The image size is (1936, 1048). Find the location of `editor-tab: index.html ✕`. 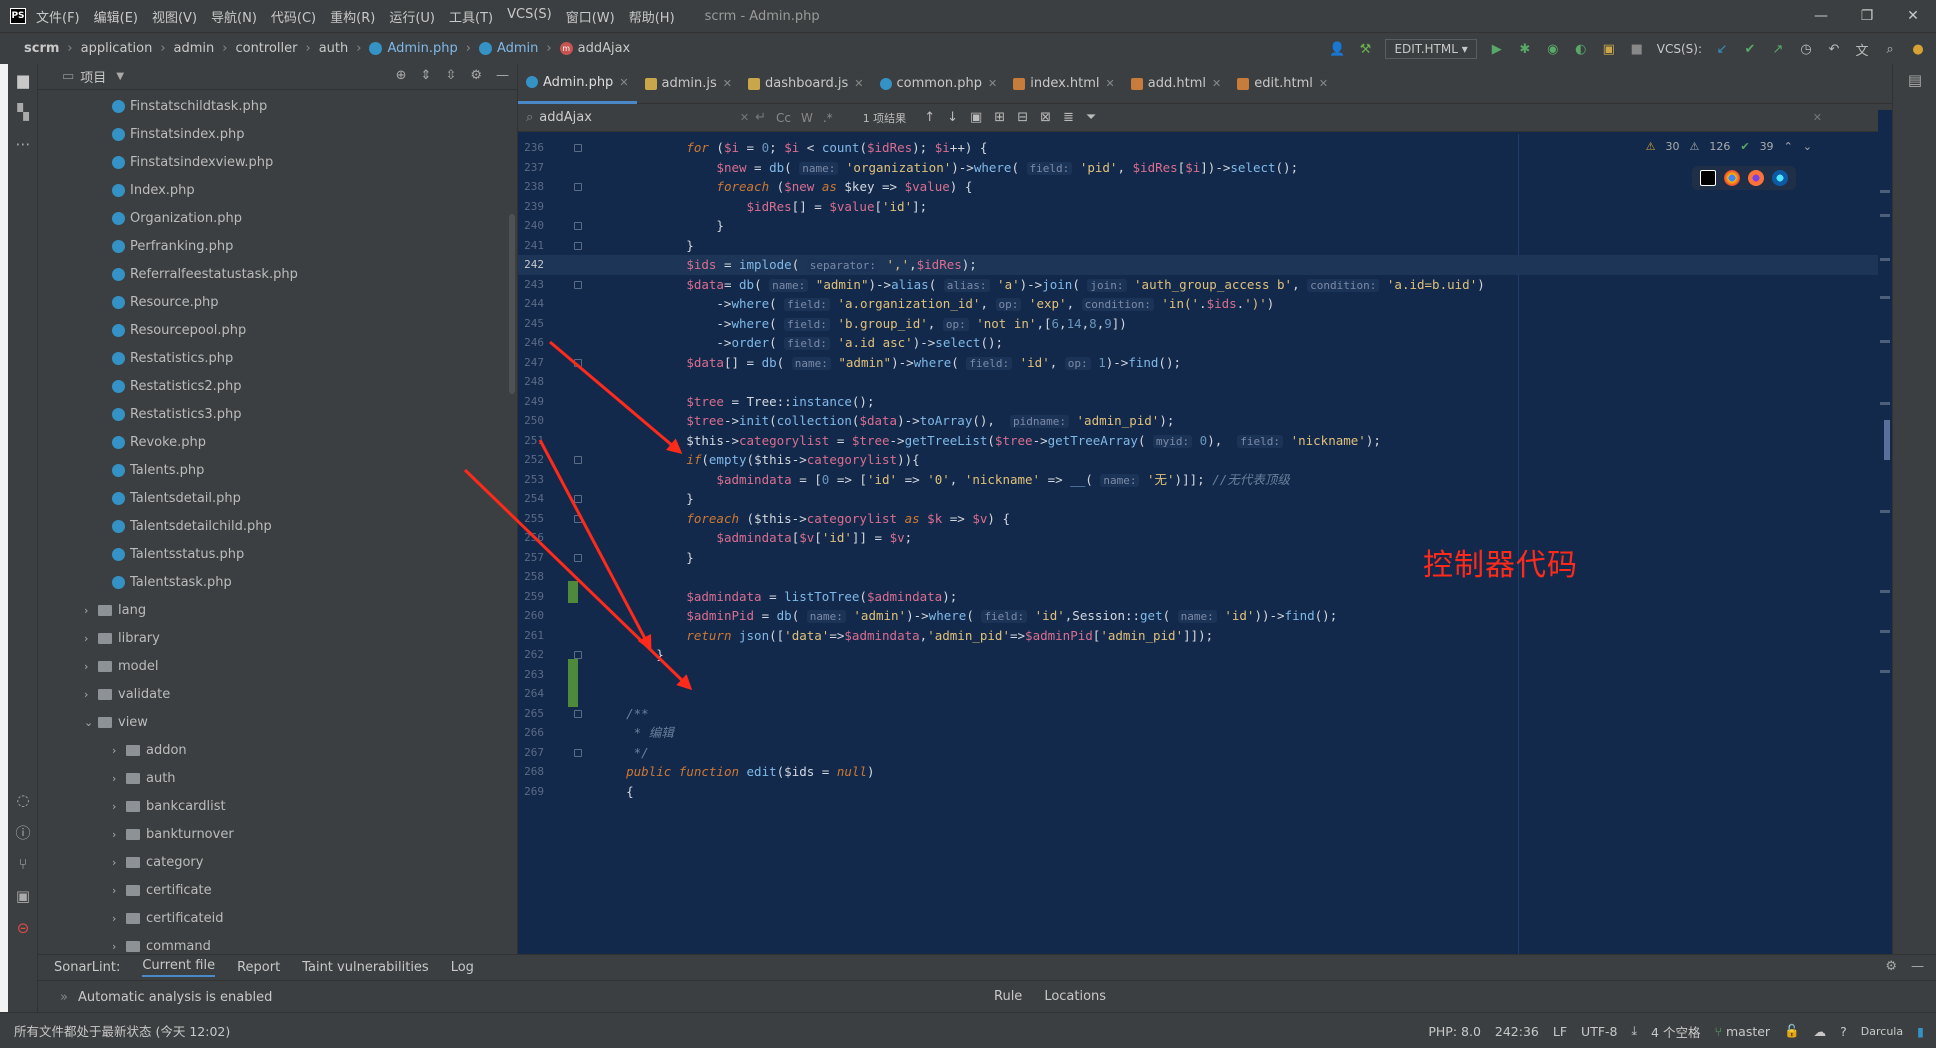

editor-tab: index.html ✕ is located at coordinates (1064, 84).